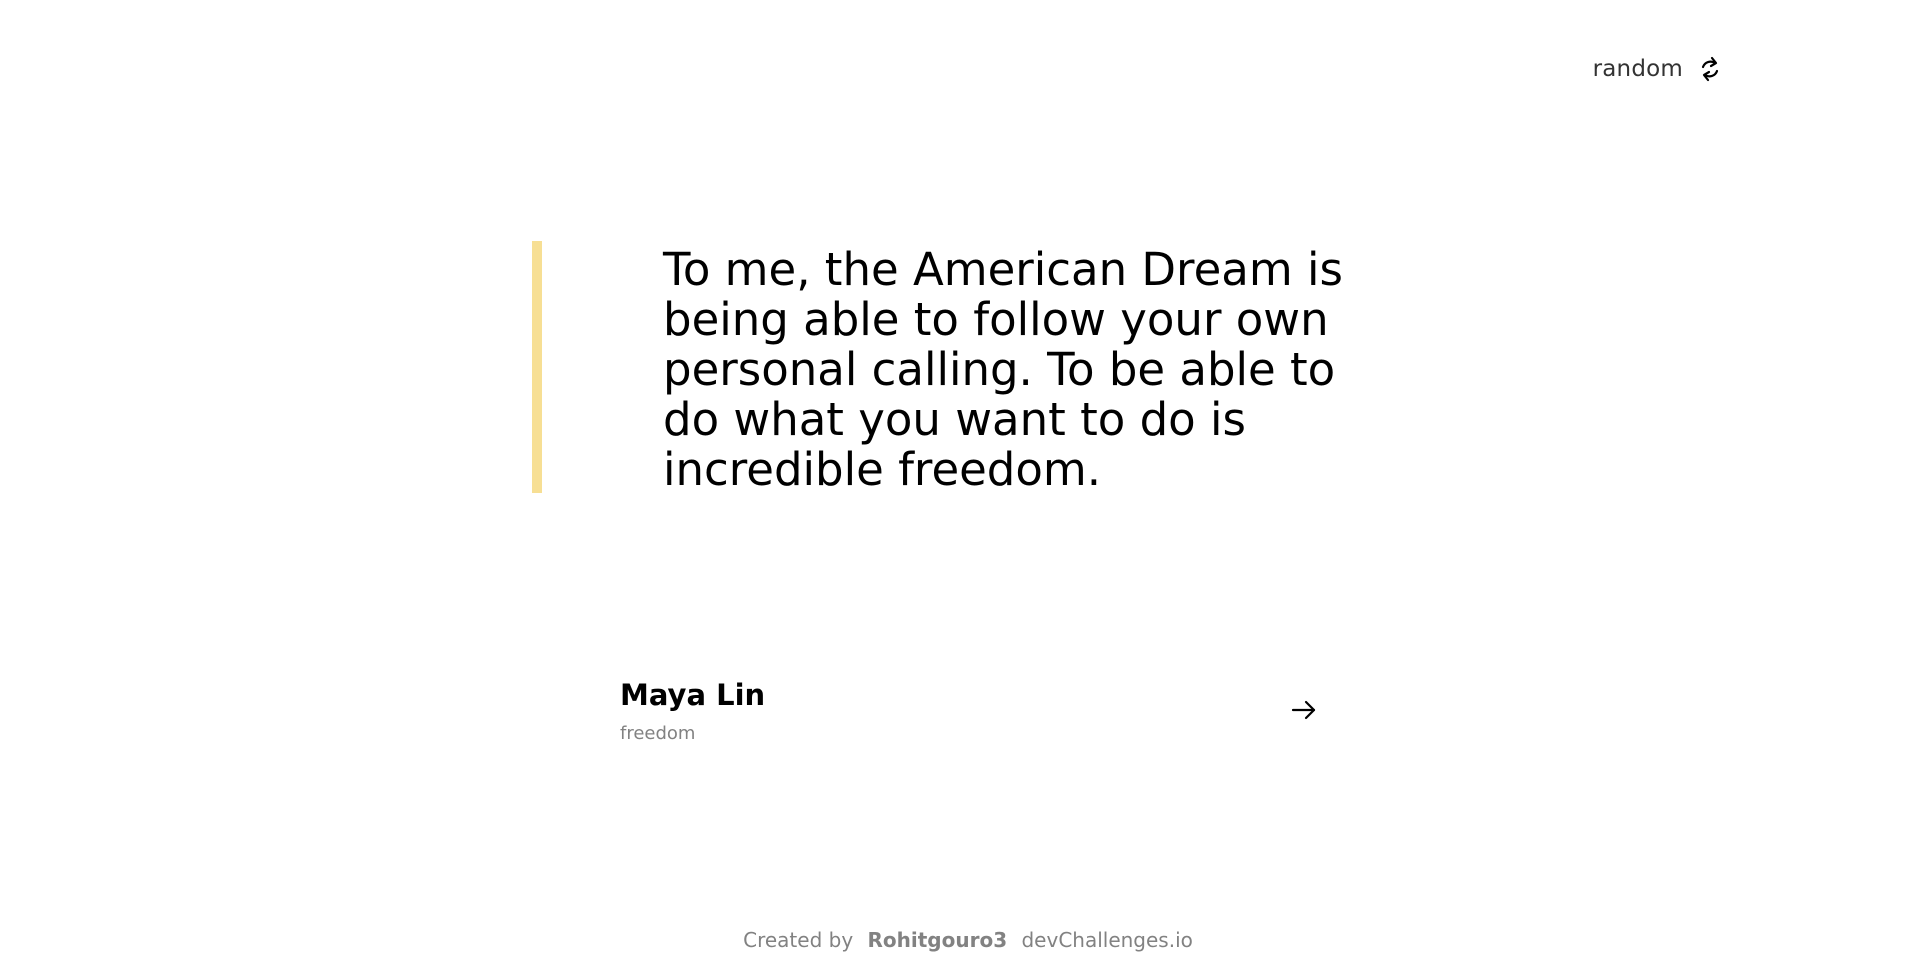 The width and height of the screenshot is (1920, 970). What do you see at coordinates (537, 367) in the screenshot?
I see `quote-accent-bar` at bounding box center [537, 367].